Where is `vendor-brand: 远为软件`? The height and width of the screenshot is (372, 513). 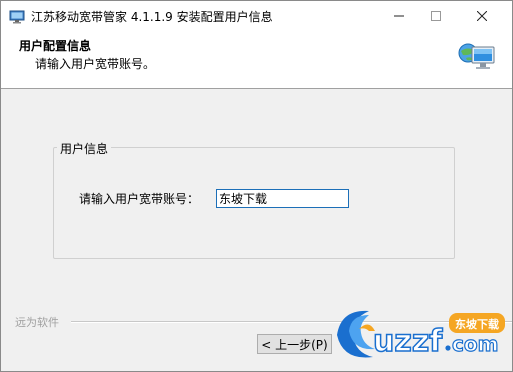 vendor-brand: 远为软件 is located at coordinates (37, 322).